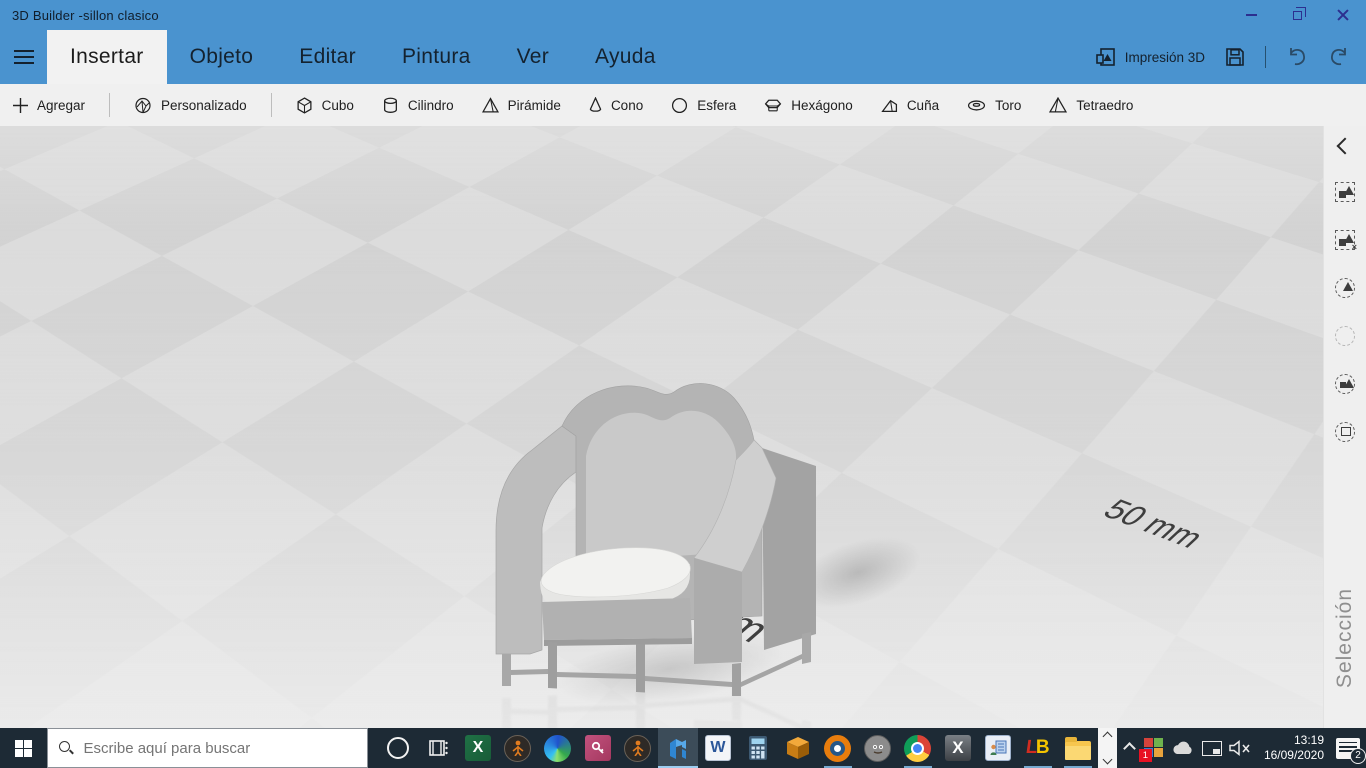  Describe the element at coordinates (994, 105) in the screenshot. I see `shape-toro-button: Toro` at that location.